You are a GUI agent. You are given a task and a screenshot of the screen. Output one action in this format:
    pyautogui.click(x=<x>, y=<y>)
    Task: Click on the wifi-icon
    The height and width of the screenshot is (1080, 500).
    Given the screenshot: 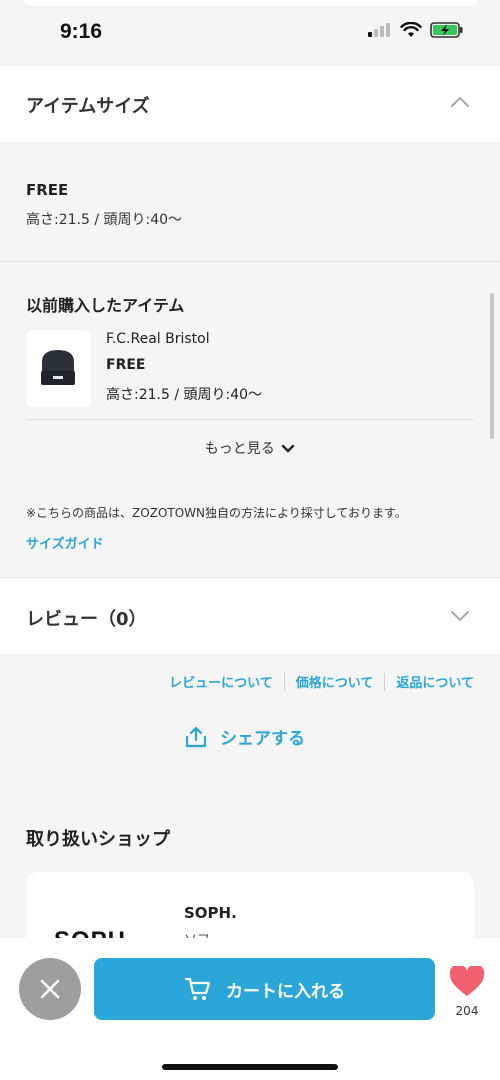 What is the action you would take?
    pyautogui.click(x=411, y=29)
    